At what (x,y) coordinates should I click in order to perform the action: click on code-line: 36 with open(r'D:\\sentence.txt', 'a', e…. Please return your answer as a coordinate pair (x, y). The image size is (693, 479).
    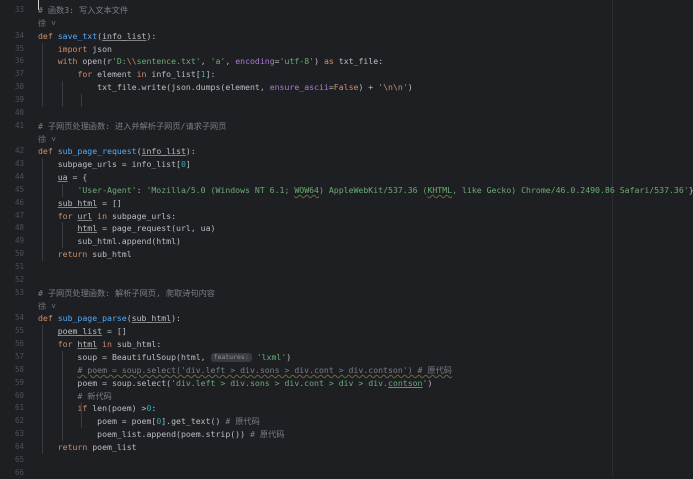
    Looking at the image, I should click on (346, 61).